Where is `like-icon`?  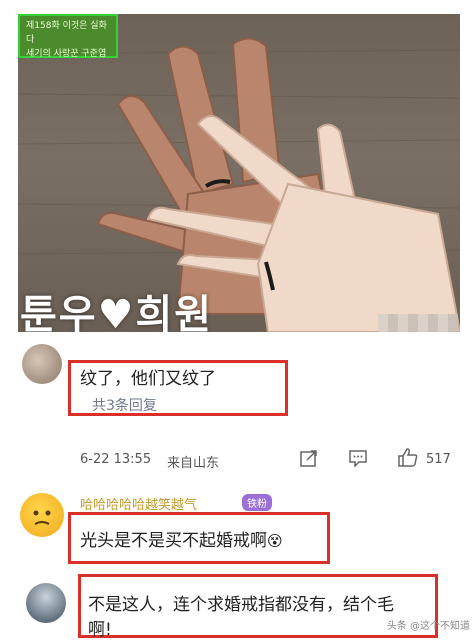 like-icon is located at coordinates (408, 459).